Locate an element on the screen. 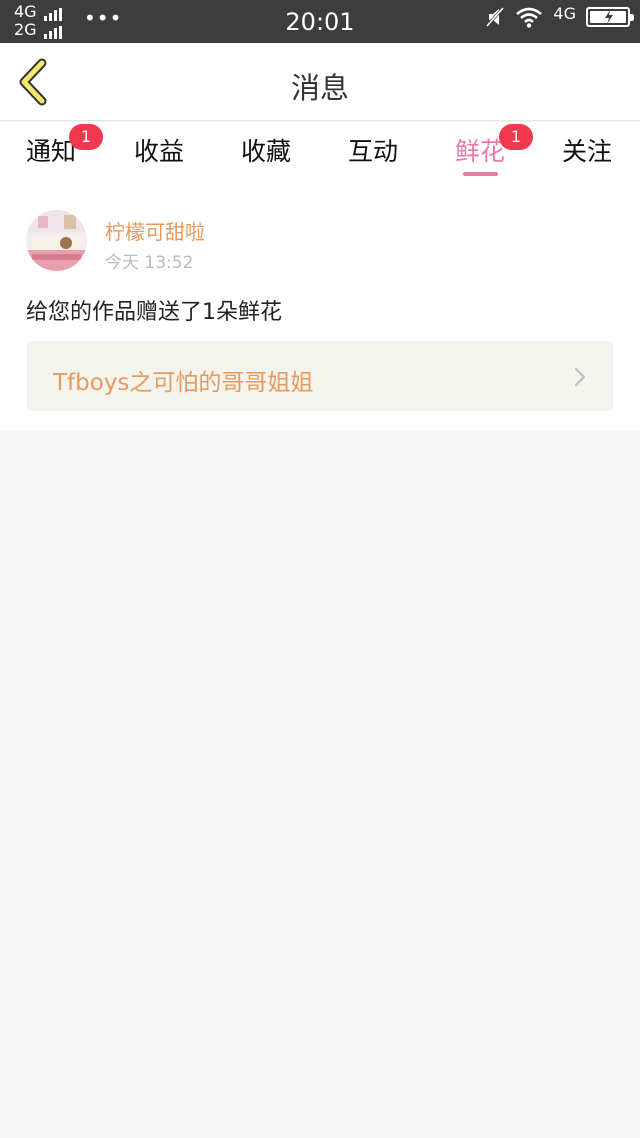  message-time: 今天 13:52 is located at coordinates (149, 263).